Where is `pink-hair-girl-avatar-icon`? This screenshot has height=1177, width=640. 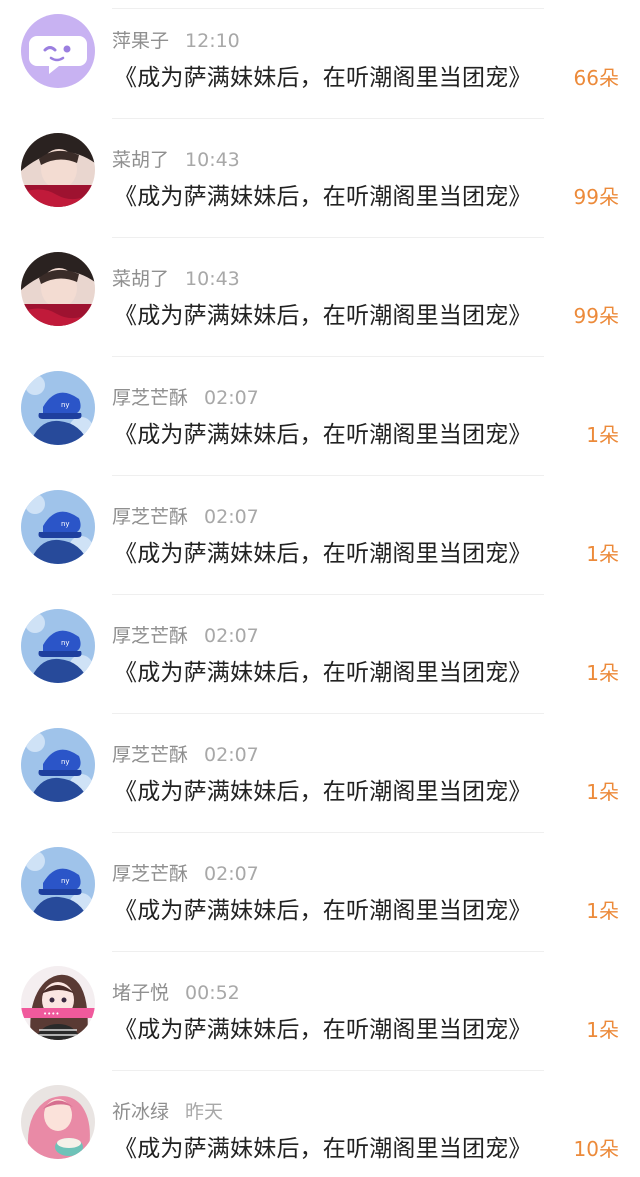 pink-hair-girl-avatar-icon is located at coordinates (58, 1122).